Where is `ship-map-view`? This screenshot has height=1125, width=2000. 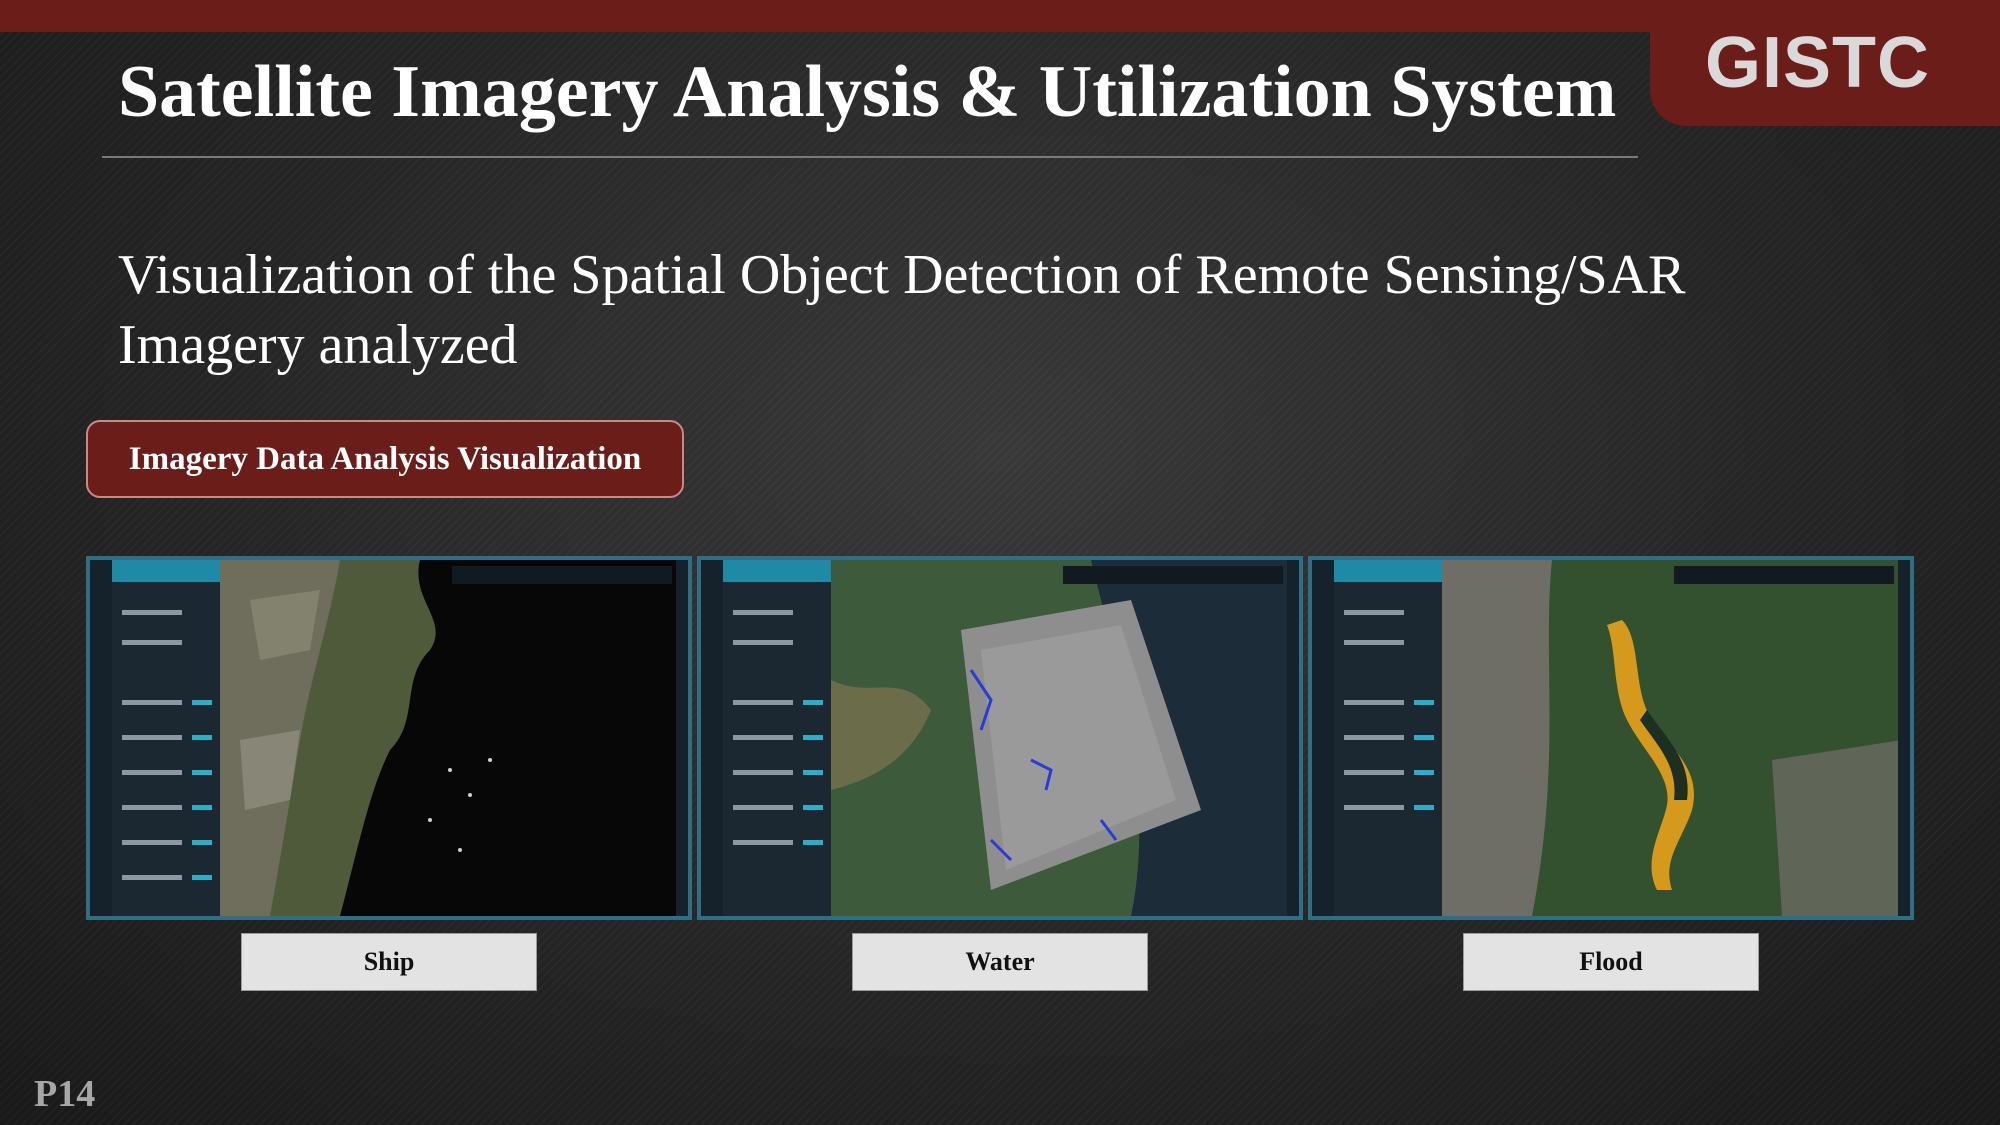
ship-map-view is located at coordinates (450, 738).